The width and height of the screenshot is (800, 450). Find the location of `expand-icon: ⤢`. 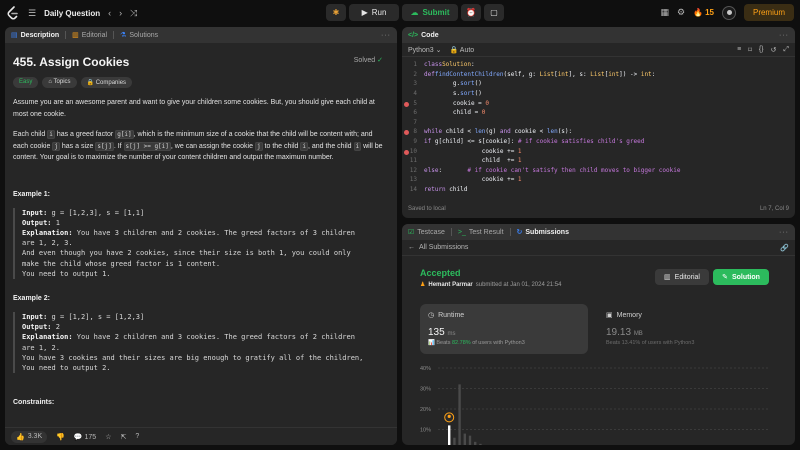

expand-icon: ⤢ is located at coordinates (786, 50).